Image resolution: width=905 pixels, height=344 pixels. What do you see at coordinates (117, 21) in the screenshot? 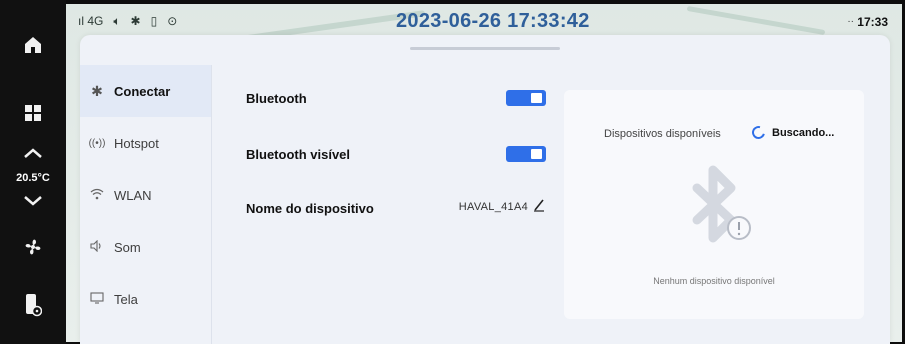
I see `volume-icon: 🔈︎` at bounding box center [117, 21].